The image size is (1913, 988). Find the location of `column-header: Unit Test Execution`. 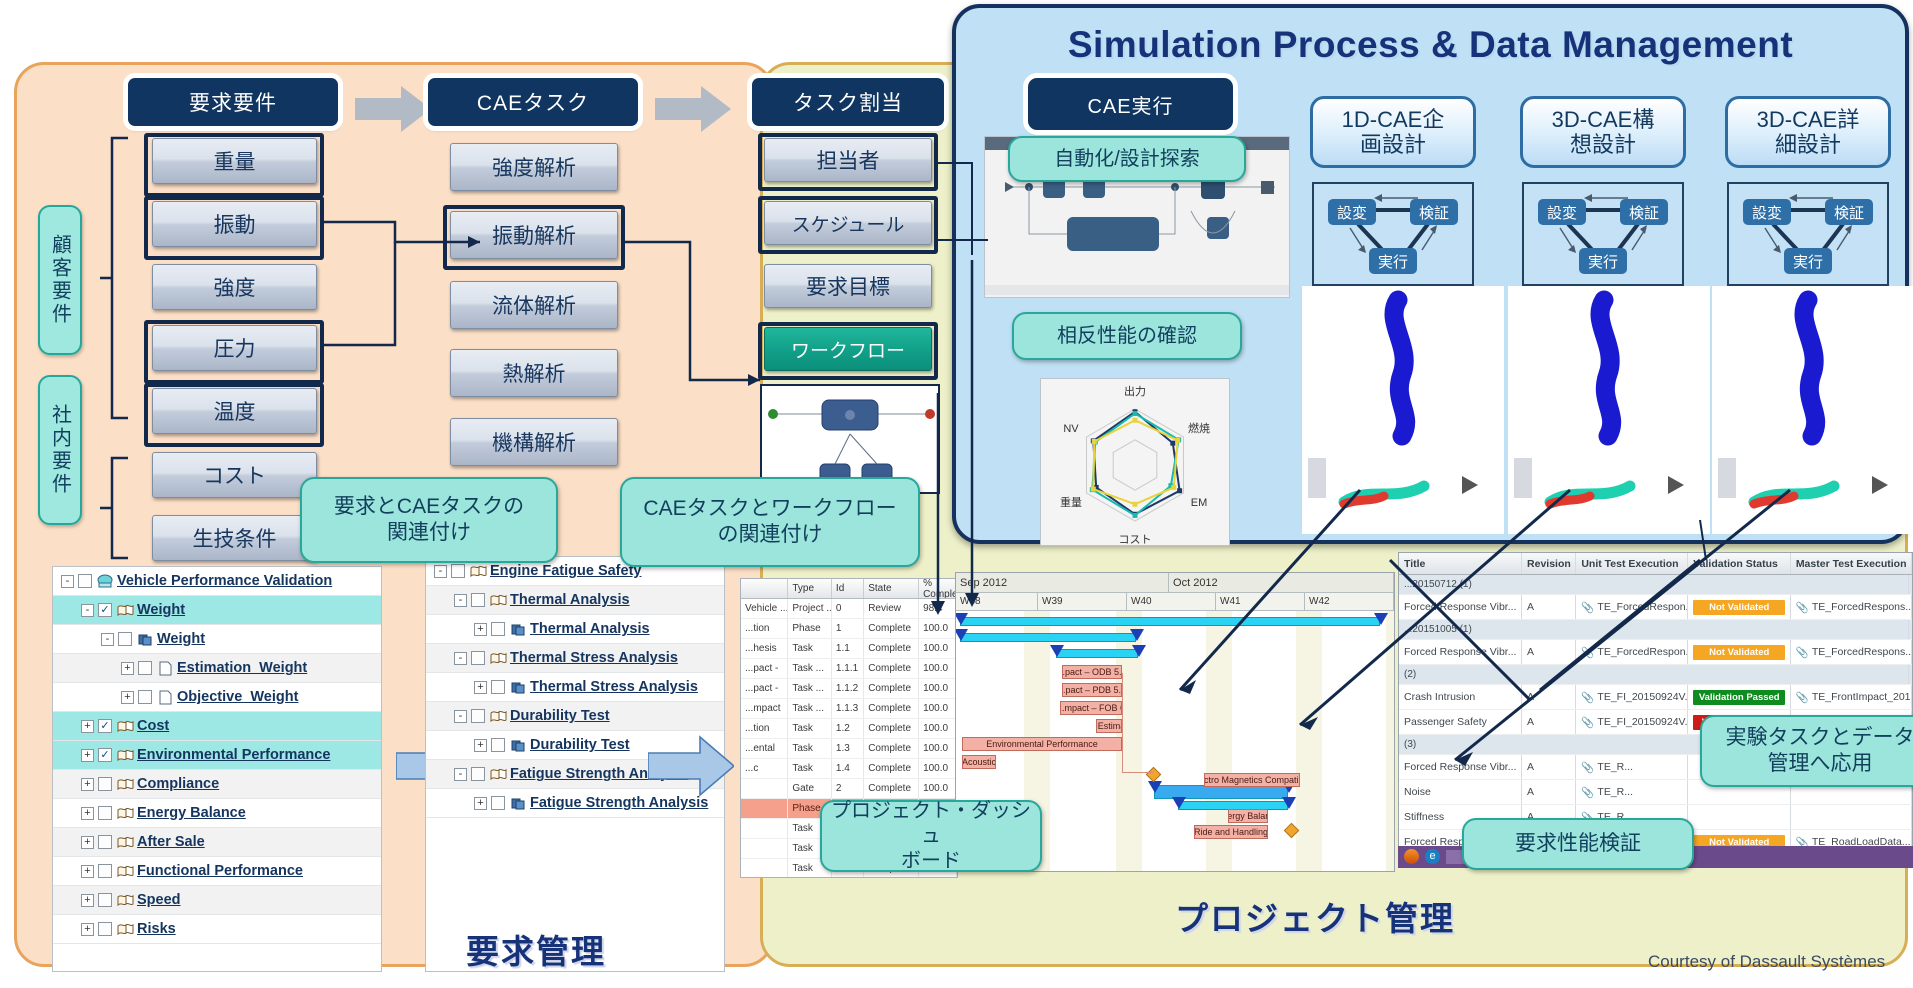

column-header: Unit Test Execution is located at coordinates (1632, 563).